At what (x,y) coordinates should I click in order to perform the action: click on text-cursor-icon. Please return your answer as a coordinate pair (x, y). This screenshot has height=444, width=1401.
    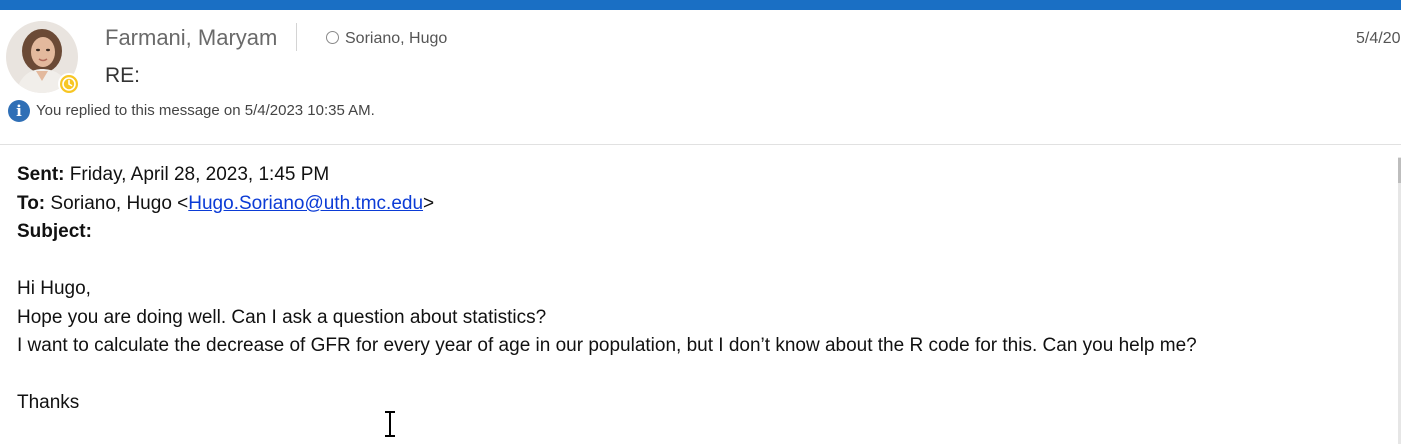
    Looking at the image, I should click on (390, 424).